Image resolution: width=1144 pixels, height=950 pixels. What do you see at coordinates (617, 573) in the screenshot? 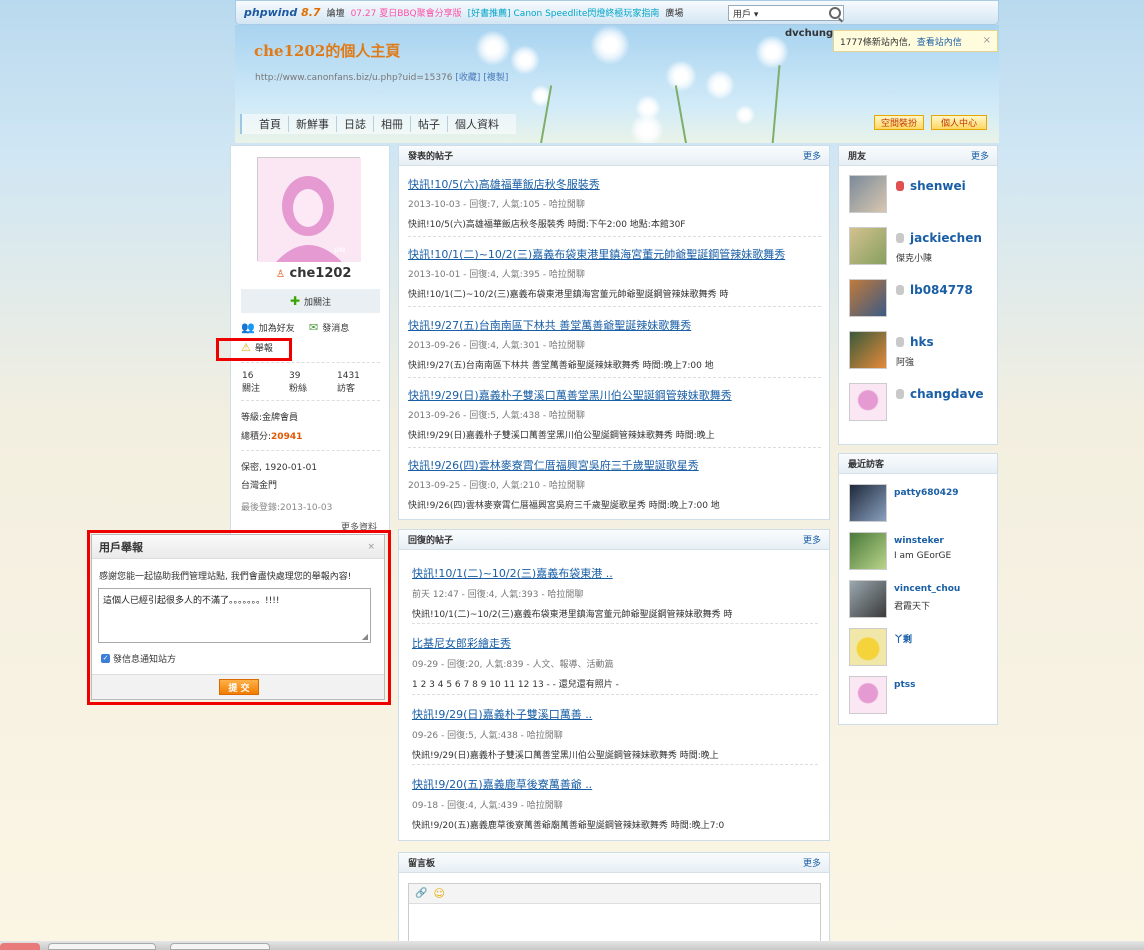
I see `reply-title: 快訊!10/1(二)~10/2(三)嘉義布袋東港 ..` at bounding box center [617, 573].